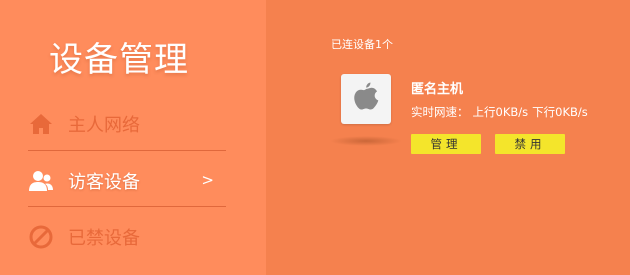 Image resolution: width=630 pixels, height=275 pixels. Describe the element at coordinates (362, 44) in the screenshot. I see `connected-count: 已连设备1个` at that location.